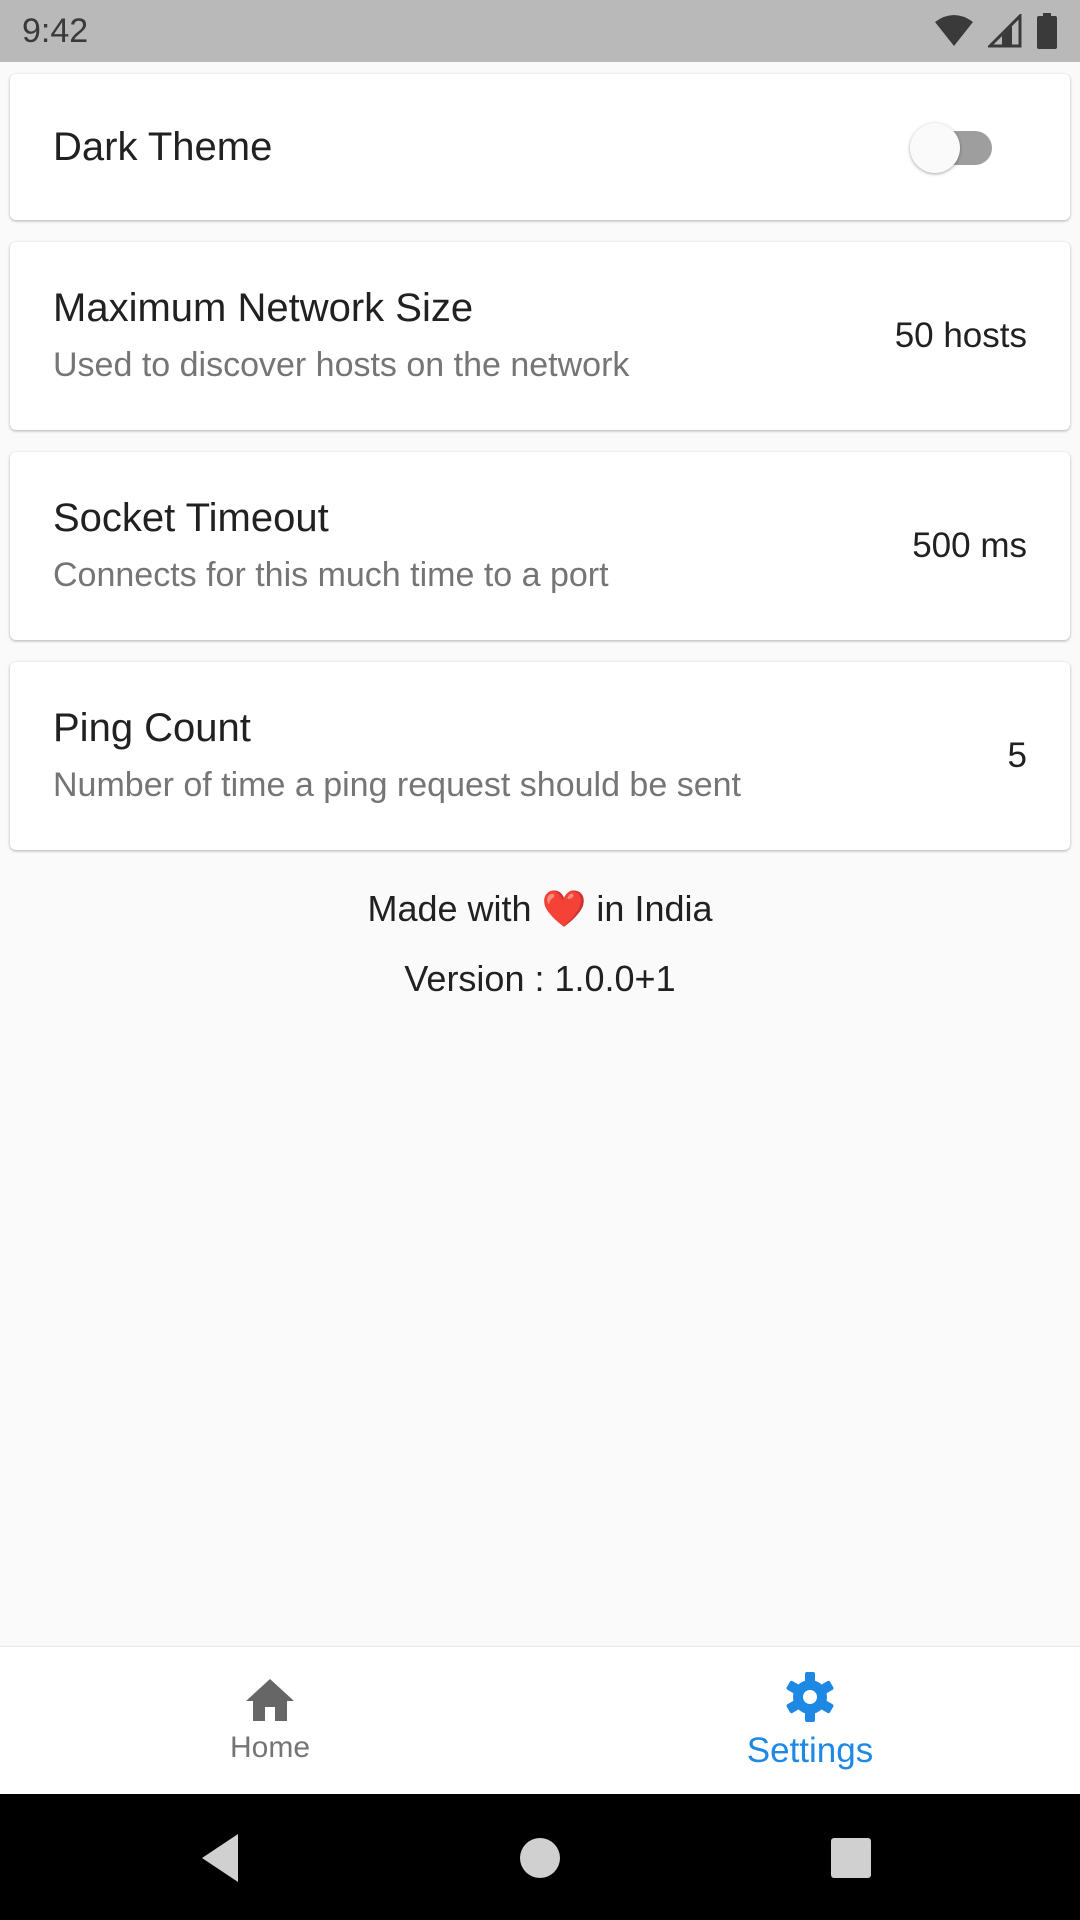 Image resolution: width=1080 pixels, height=1920 pixels. What do you see at coordinates (191, 518) in the screenshot?
I see `socket-timeout-title: Socket Timeout` at bounding box center [191, 518].